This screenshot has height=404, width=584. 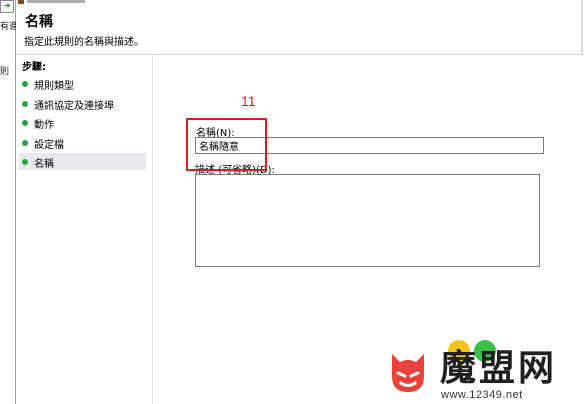 I want to click on step-annotation-number: 11, so click(x=248, y=101).